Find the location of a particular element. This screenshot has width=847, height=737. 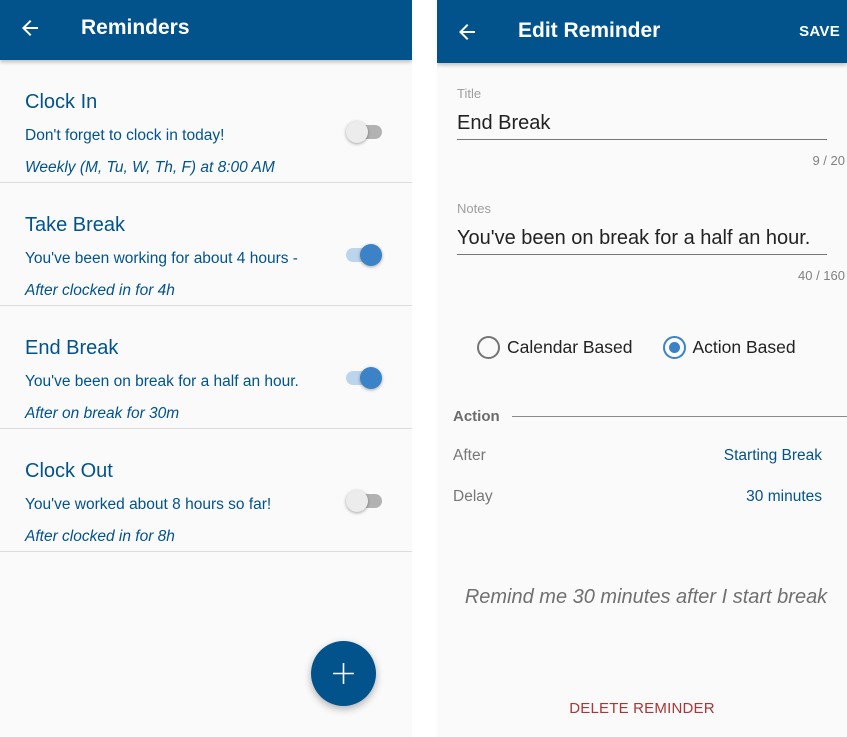

save-button: SAVE is located at coordinates (819, 31).